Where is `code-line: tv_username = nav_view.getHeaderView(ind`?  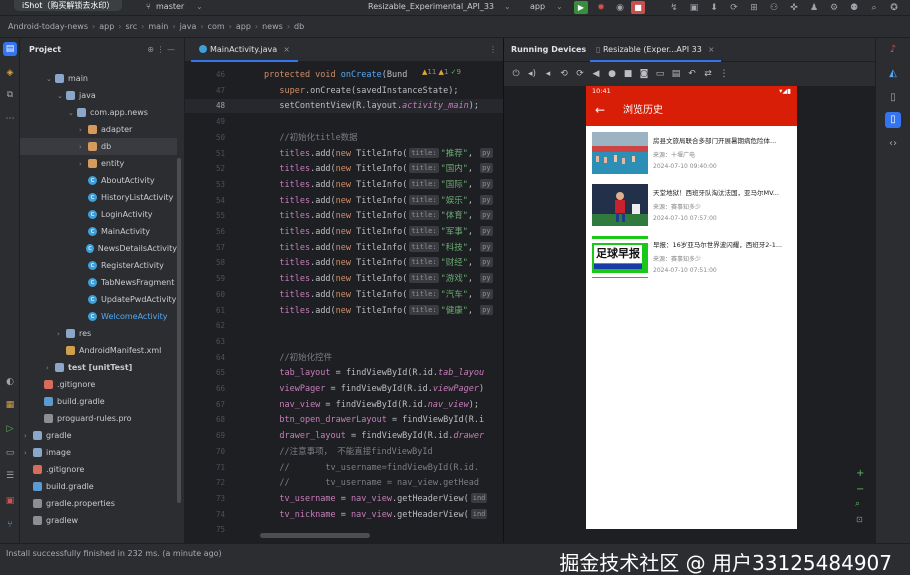 code-line: tv_username = nav_view.getHeaderView(ind is located at coordinates (383, 499).